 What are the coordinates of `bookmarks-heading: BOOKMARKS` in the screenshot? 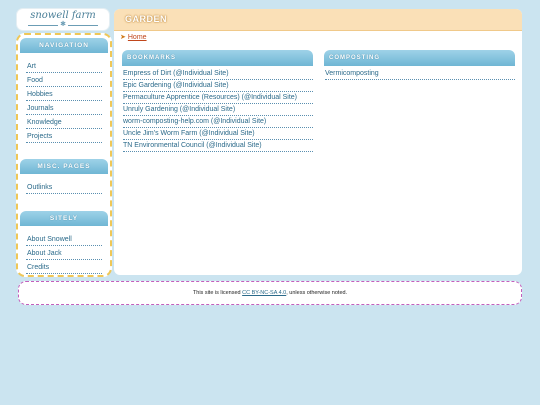 It's located at (217, 58).